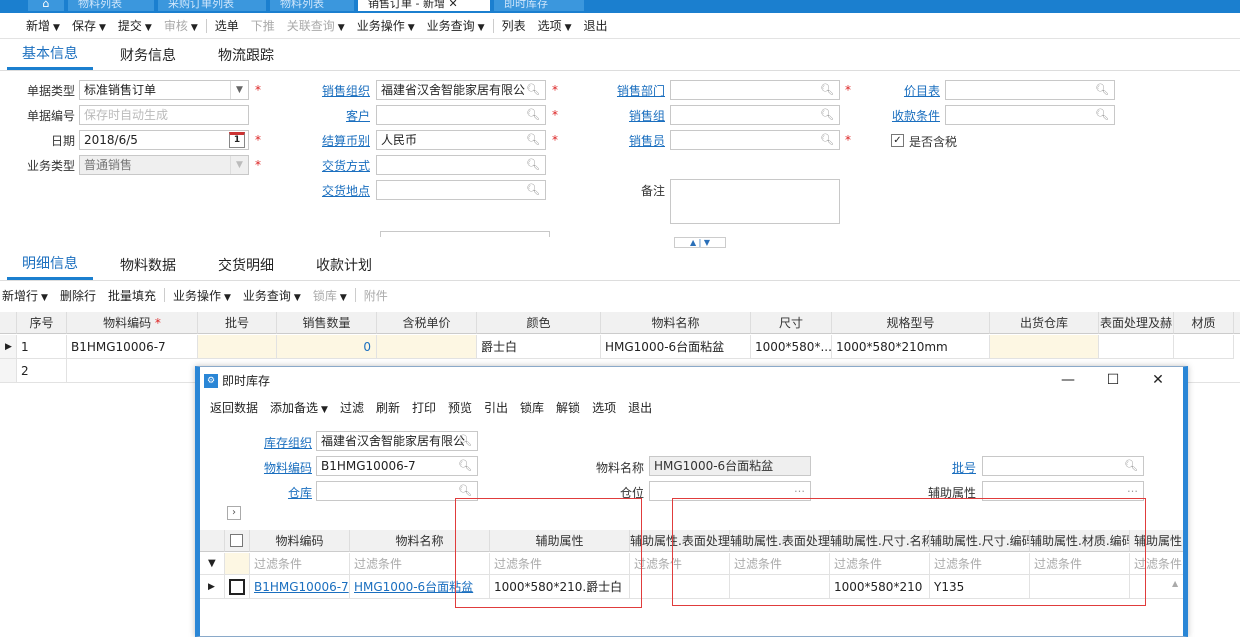 Image resolution: width=1240 pixels, height=637 pixels. Describe the element at coordinates (596, 25) in the screenshot. I see `exit-button: 退出` at that location.